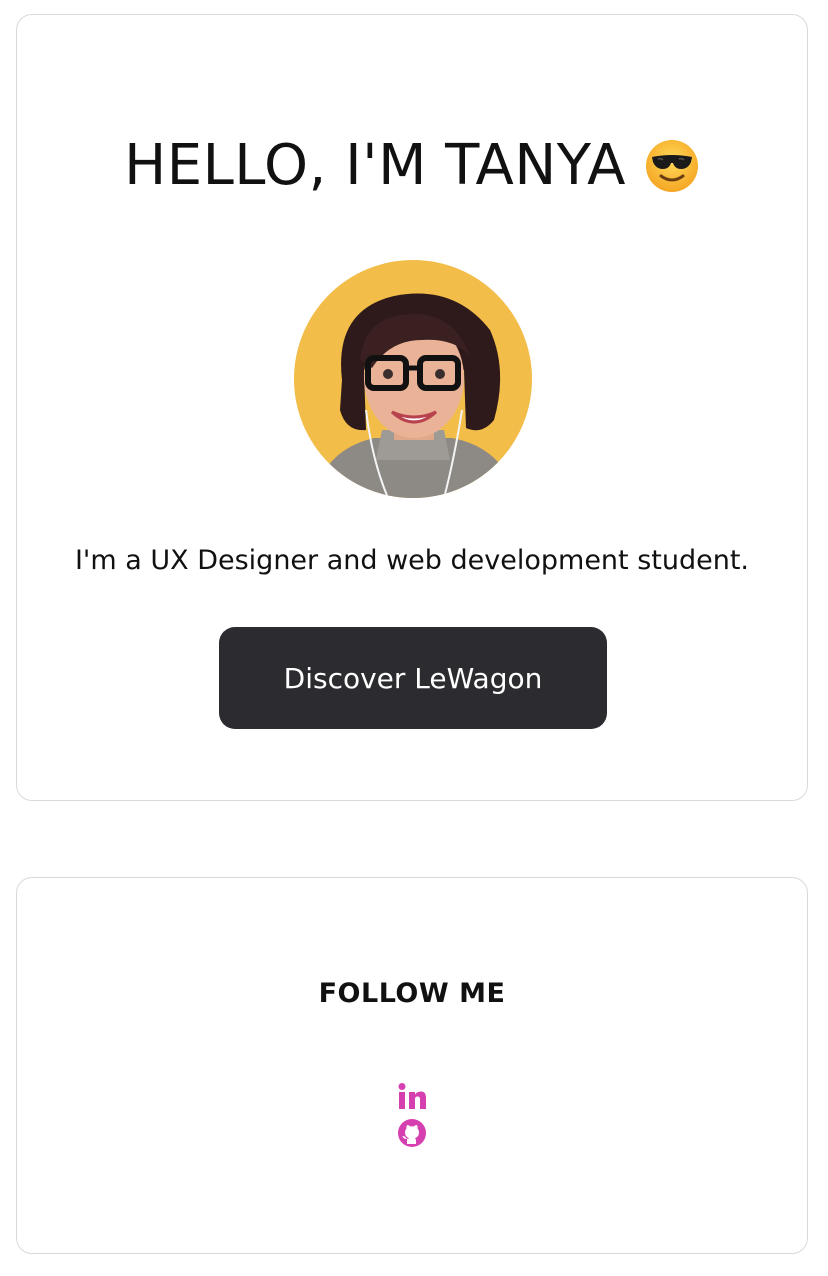 Image resolution: width=828 pixels, height=1276 pixels. What do you see at coordinates (375, 165) in the screenshot?
I see `page-title-text: HELLO, I'M TANYA` at bounding box center [375, 165].